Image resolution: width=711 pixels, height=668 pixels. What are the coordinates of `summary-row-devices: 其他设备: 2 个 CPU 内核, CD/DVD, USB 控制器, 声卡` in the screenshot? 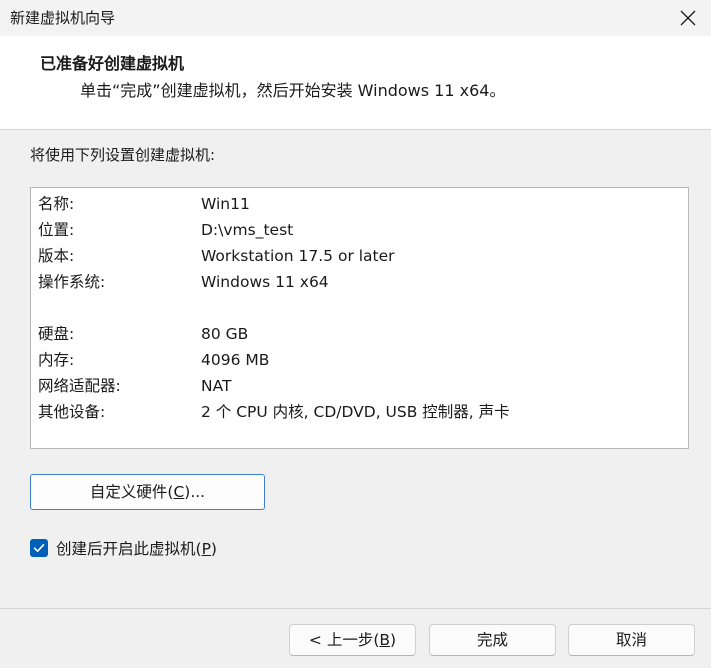 It's located at (358, 412).